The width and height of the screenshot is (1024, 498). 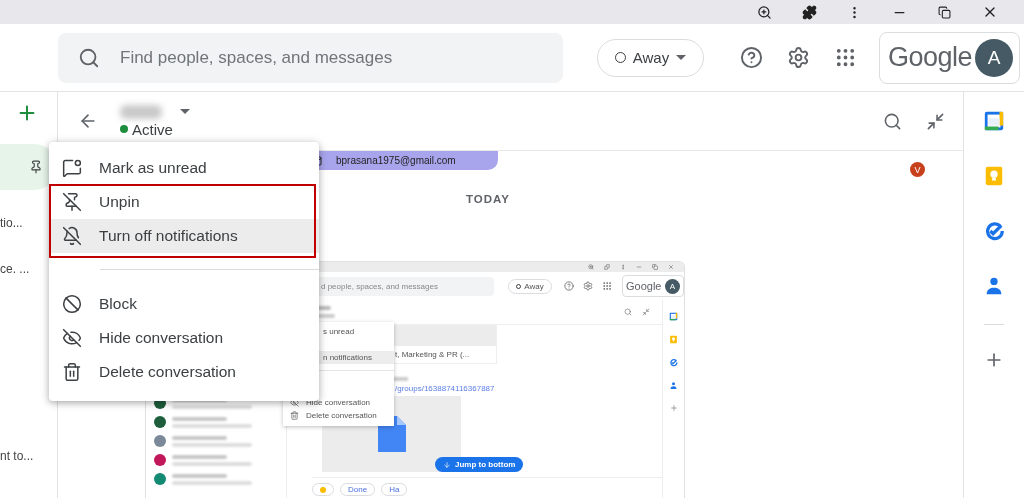 What do you see at coordinates (673, 385) in the screenshot?
I see `person-icon` at bounding box center [673, 385].